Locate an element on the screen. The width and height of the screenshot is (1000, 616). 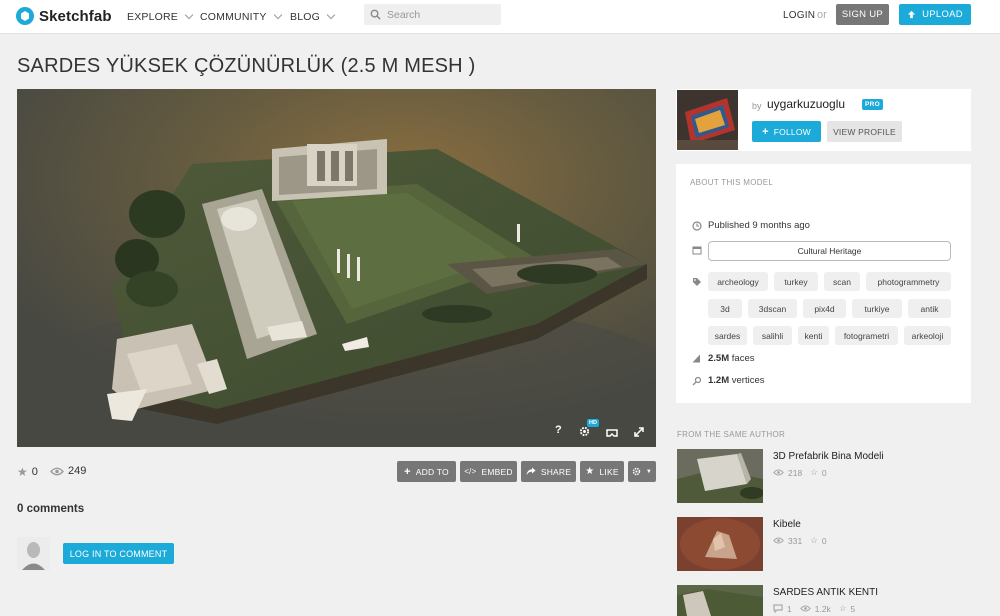
like-button: ★ LIKE is located at coordinates (602, 471).